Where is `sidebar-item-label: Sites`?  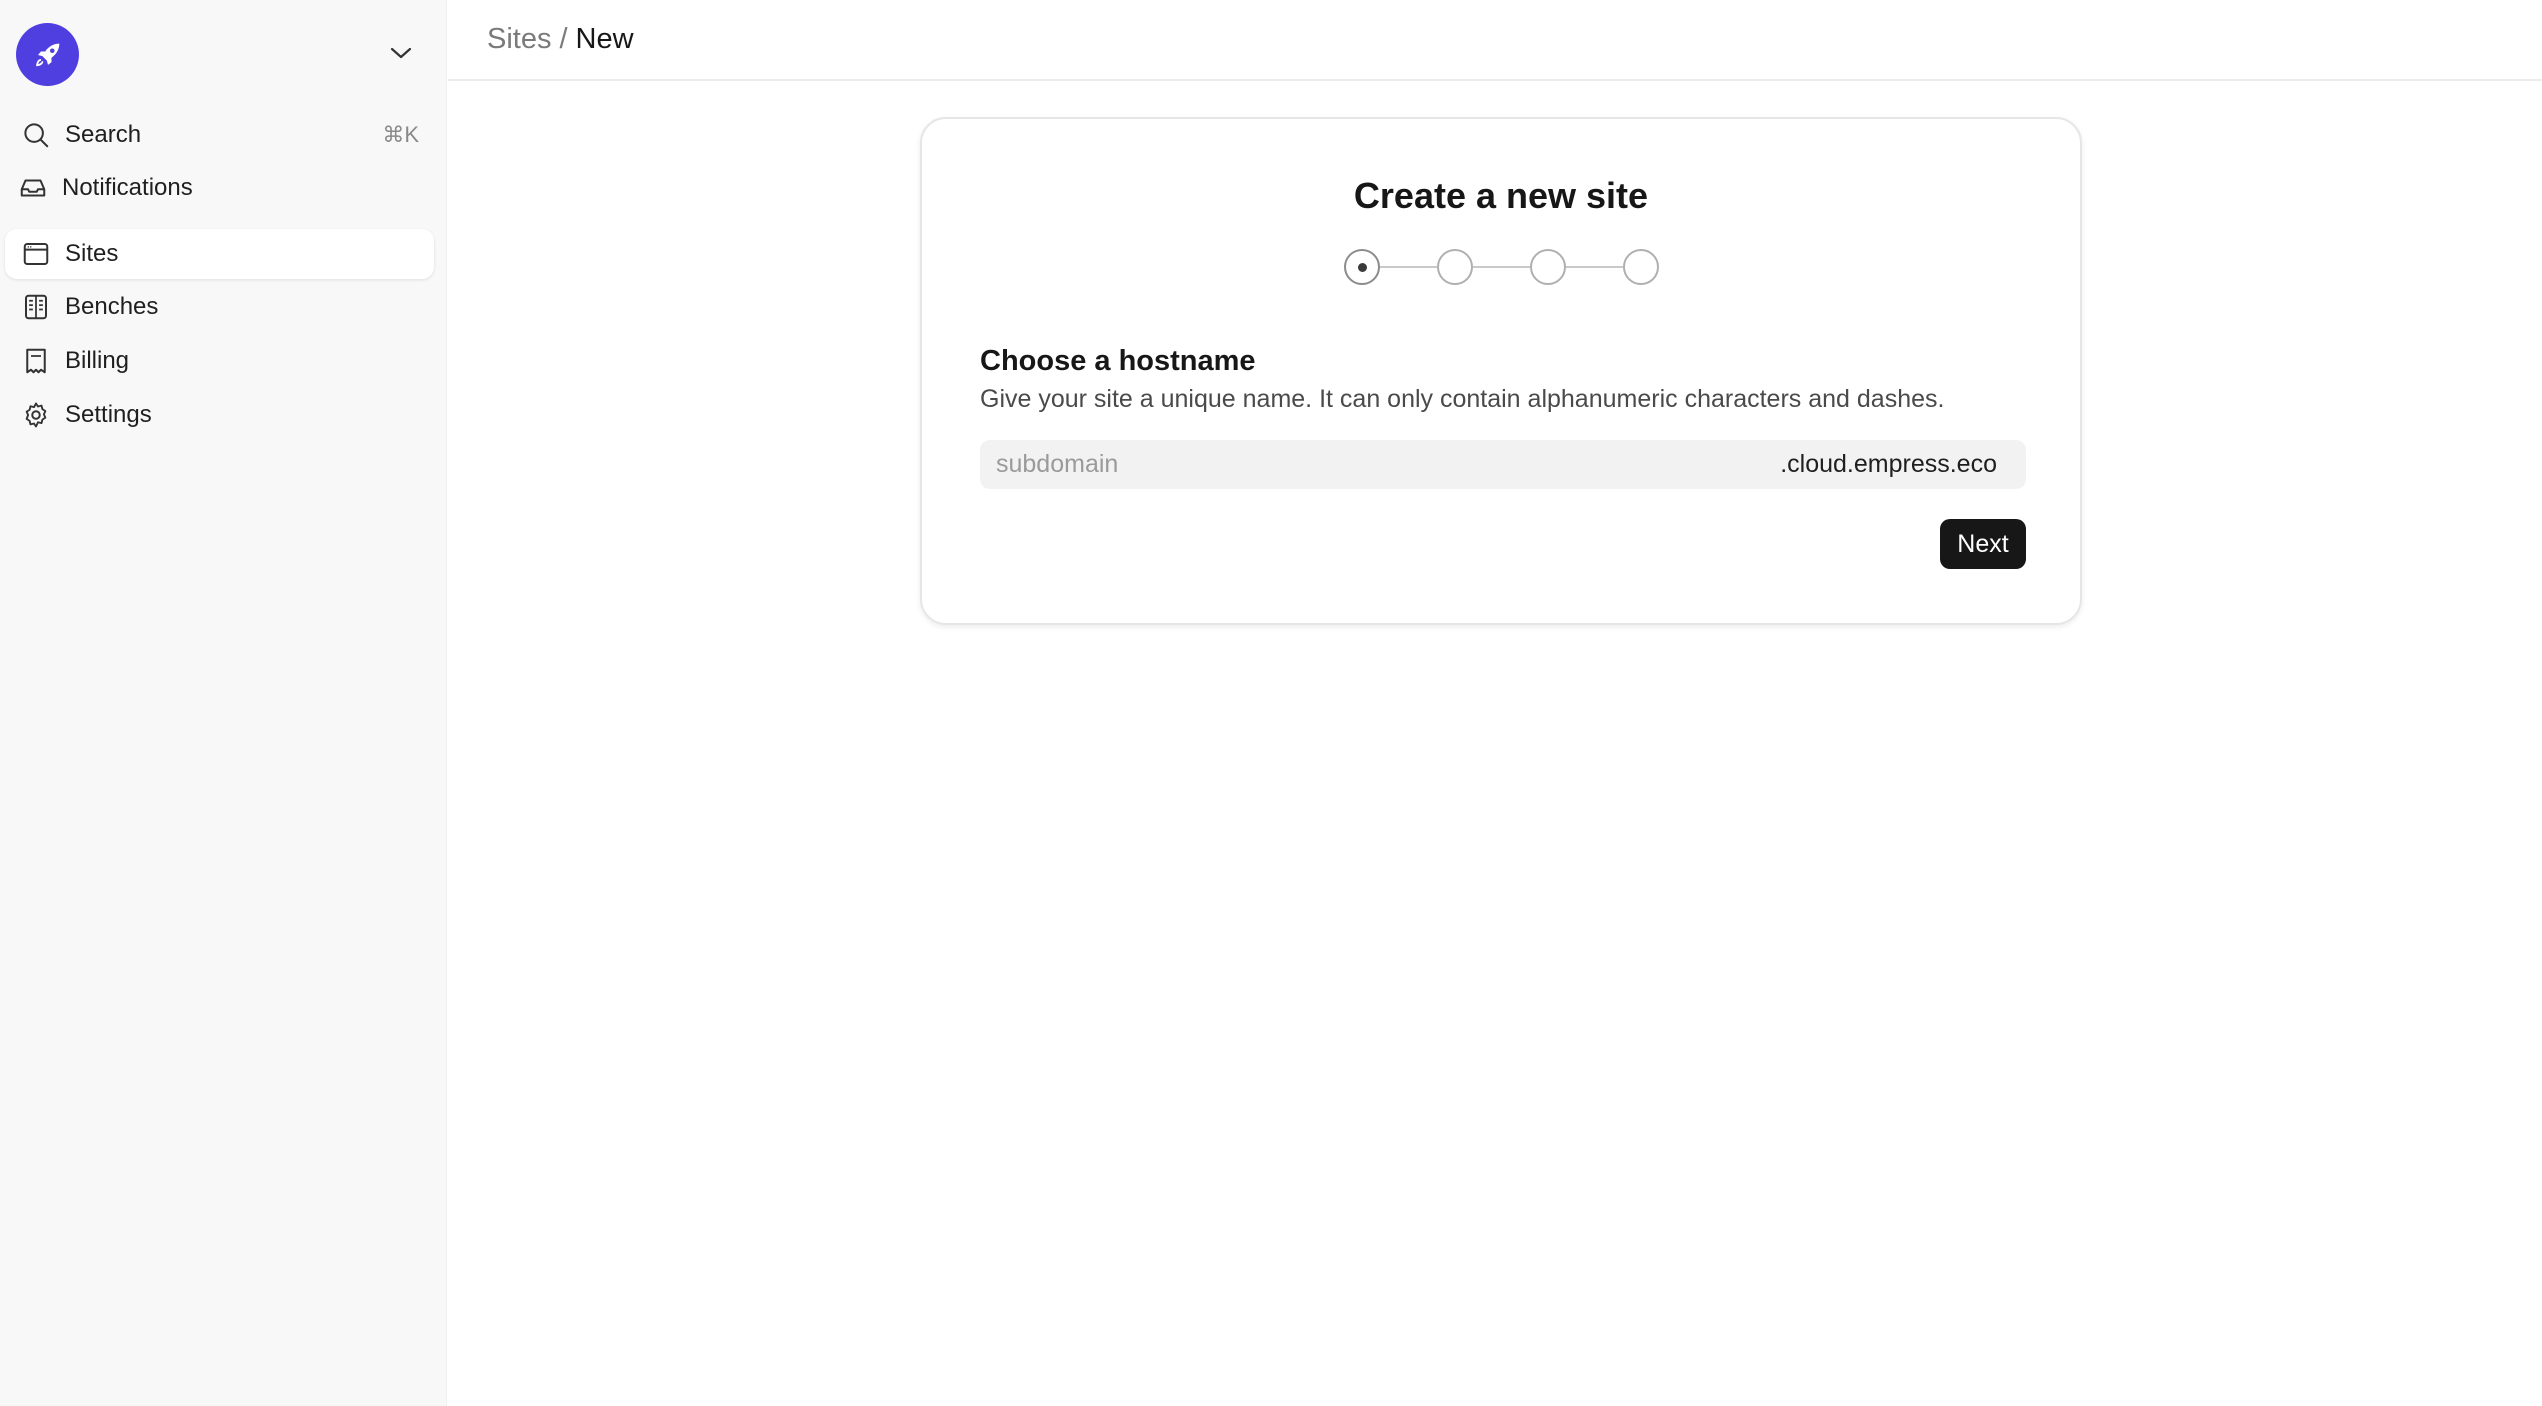
sidebar-item-label: Sites is located at coordinates (92, 253).